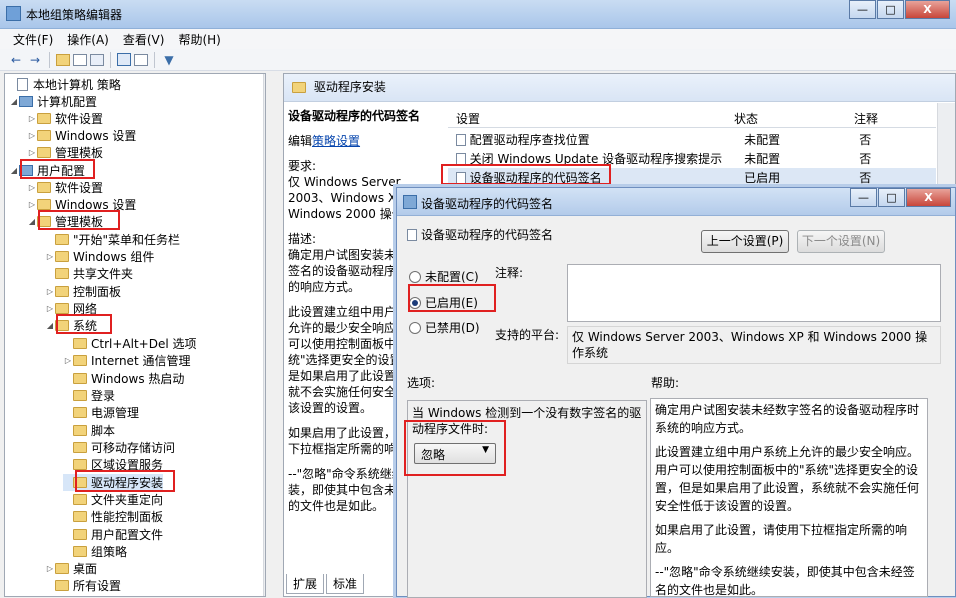 The image size is (956, 598). I want to click on tree-item-u-templates: ◢ 管理模板, so click(65, 221).